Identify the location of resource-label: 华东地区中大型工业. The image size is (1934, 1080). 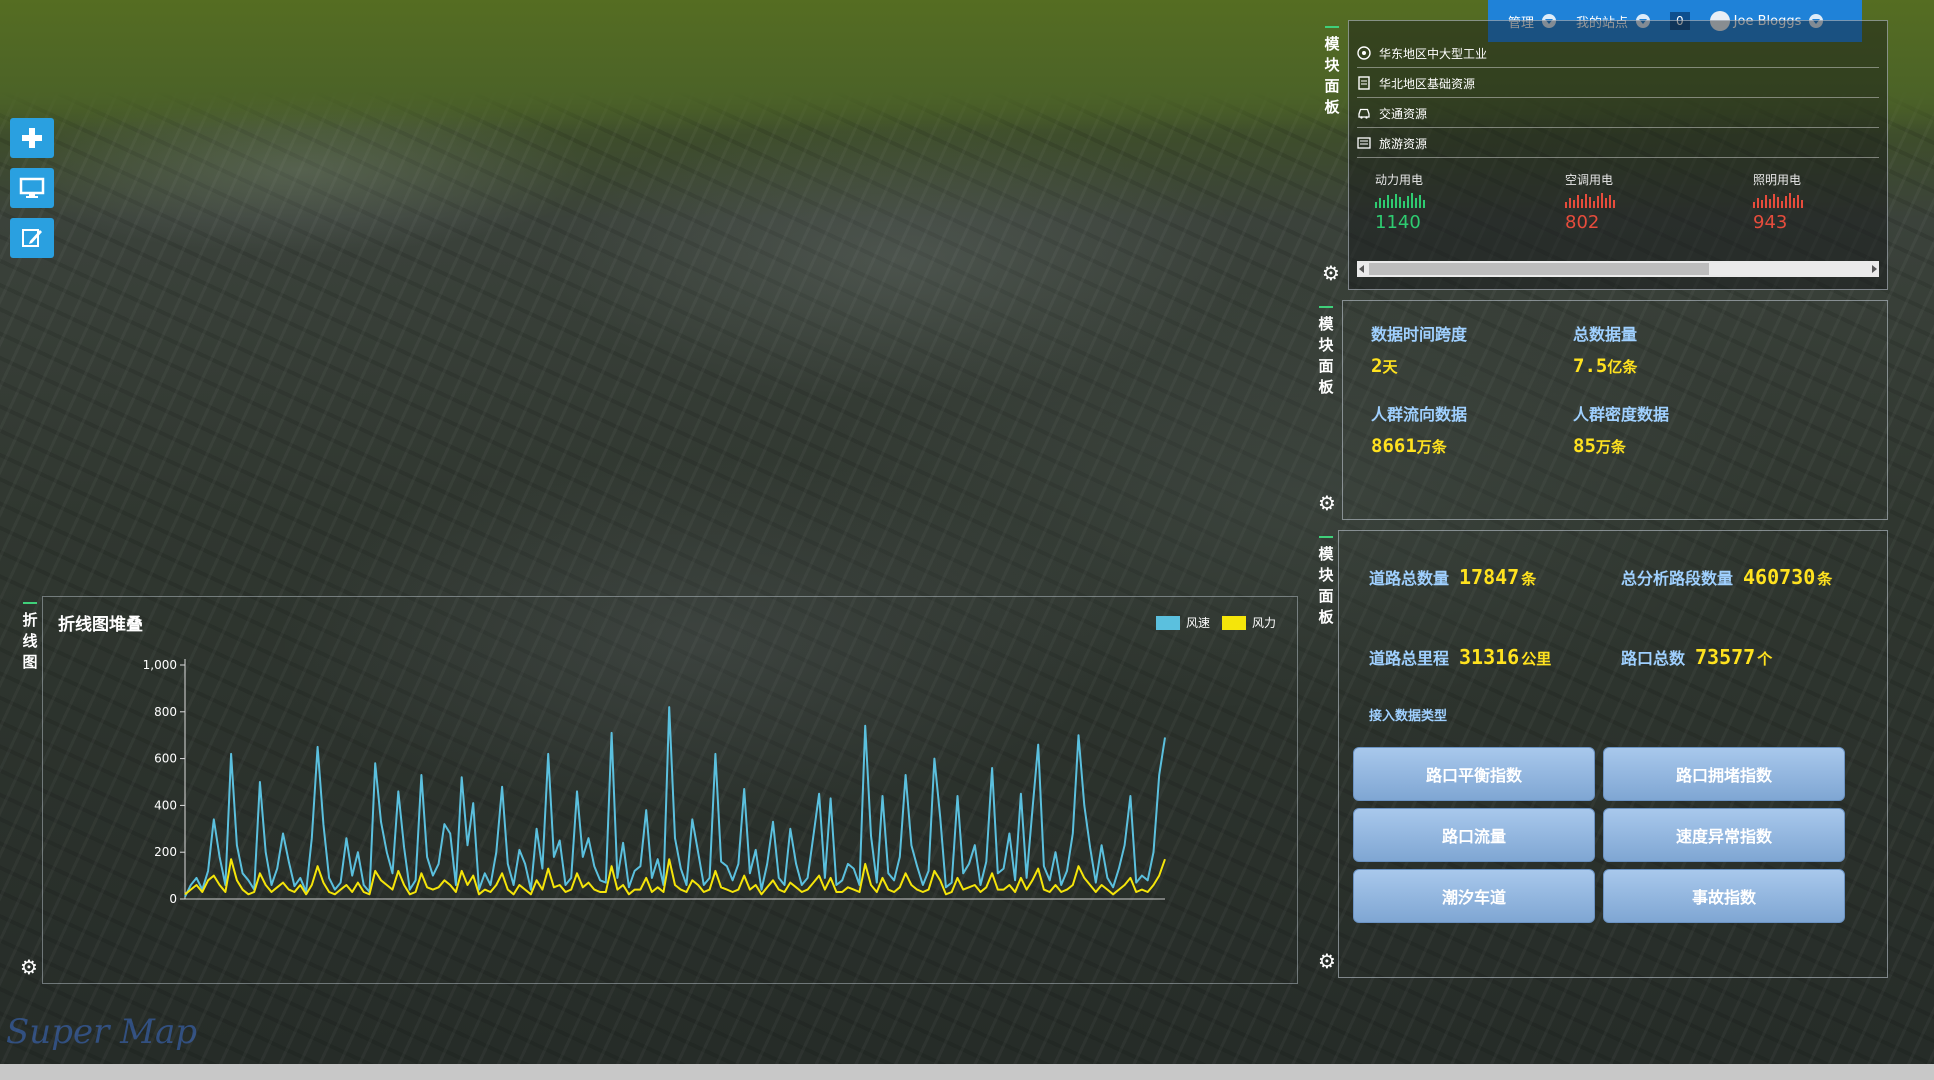
(1433, 53).